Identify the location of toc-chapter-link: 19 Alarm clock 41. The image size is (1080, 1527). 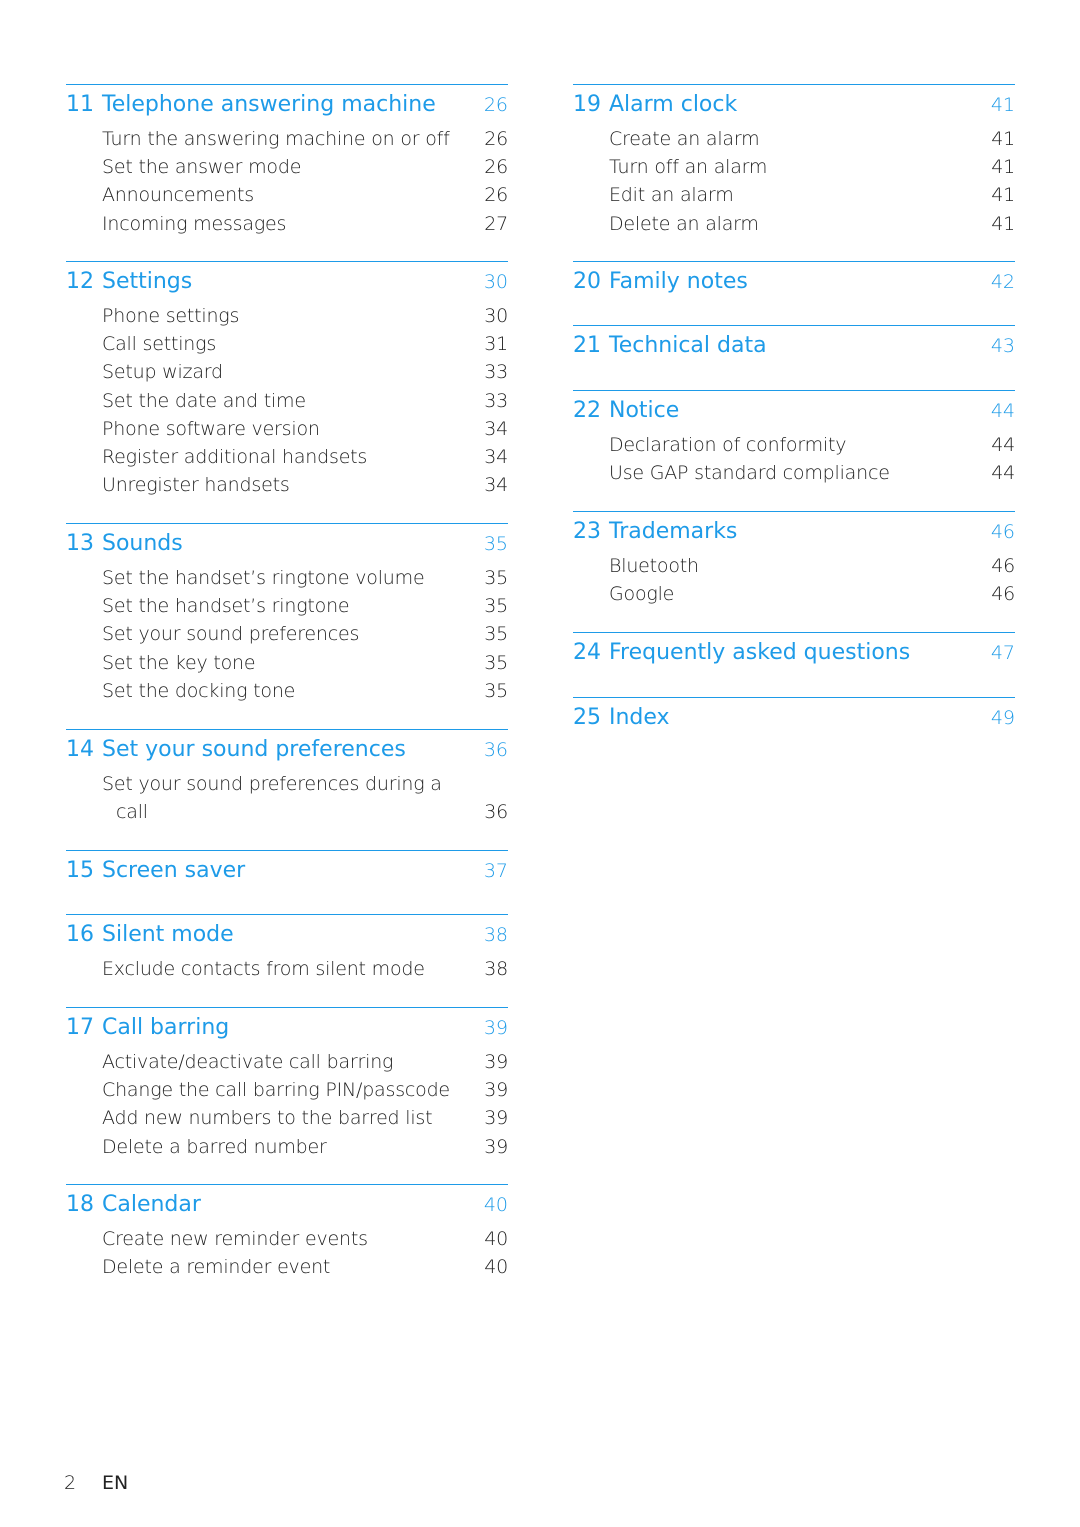
(794, 105).